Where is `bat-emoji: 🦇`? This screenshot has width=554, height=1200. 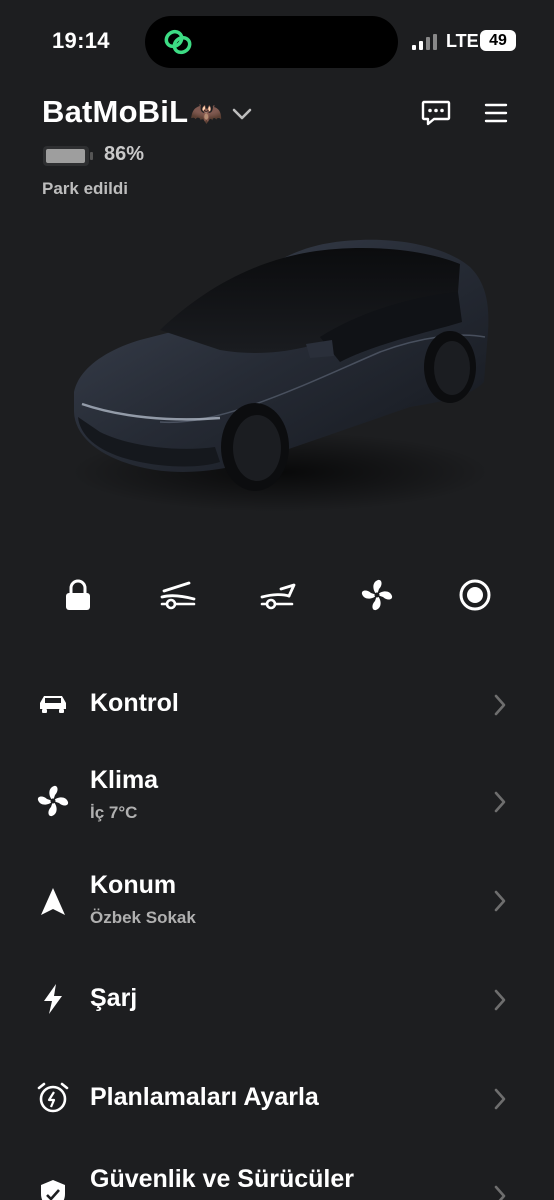
bat-emoji: 🦇 is located at coordinates (206, 113).